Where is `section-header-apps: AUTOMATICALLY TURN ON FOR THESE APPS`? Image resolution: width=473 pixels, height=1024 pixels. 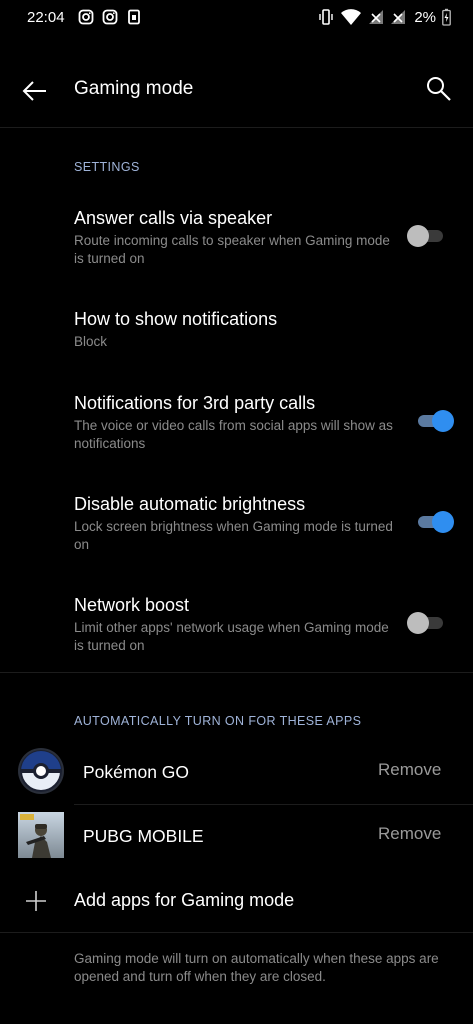 section-header-apps: AUTOMATICALLY TURN ON FOR THESE APPS is located at coordinates (218, 721).